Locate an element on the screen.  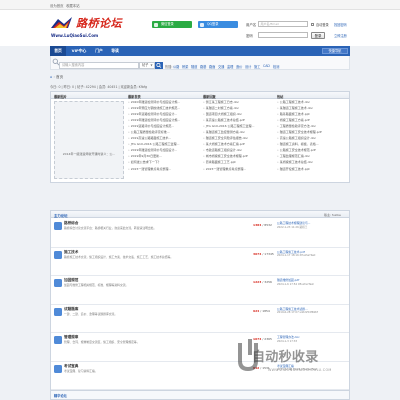
register-link: 立即注册 is located at coordinates (340, 35).